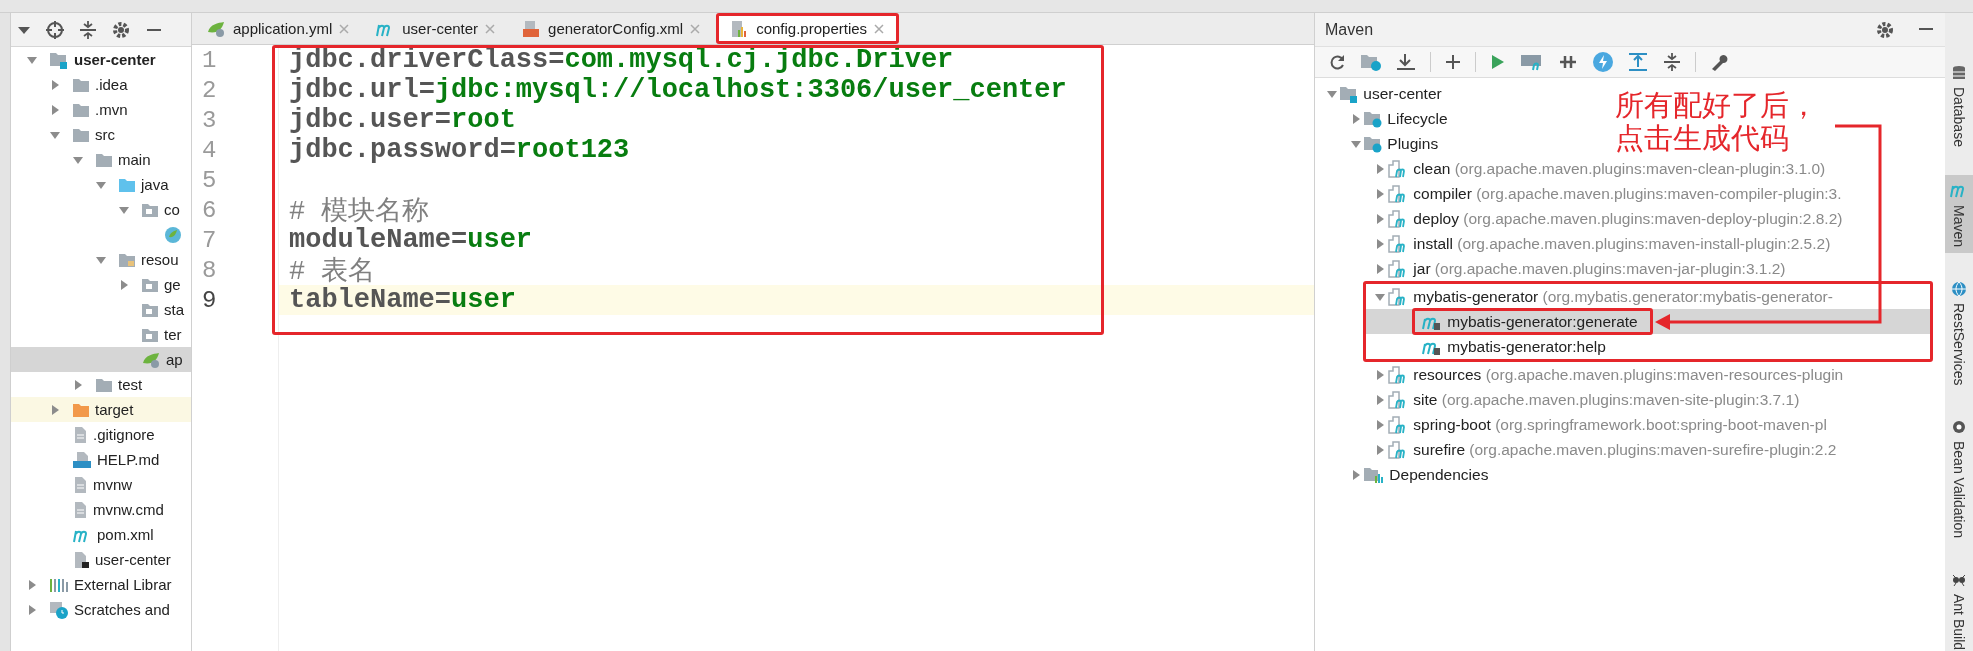 Image resolution: width=1973 pixels, height=651 pixels. What do you see at coordinates (1959, 213) in the screenshot?
I see `side-tab: Maven` at bounding box center [1959, 213].